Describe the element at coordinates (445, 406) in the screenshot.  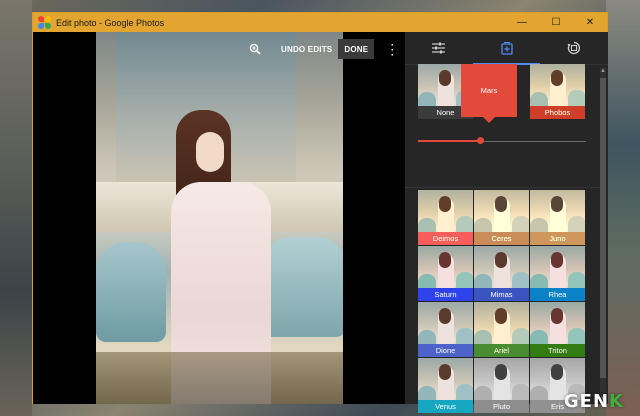
I see `filter-label: Venus` at that location.